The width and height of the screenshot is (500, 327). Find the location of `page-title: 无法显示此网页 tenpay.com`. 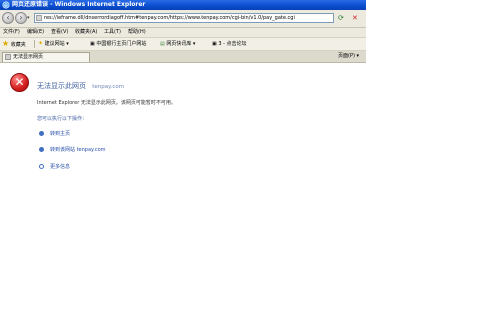

page-title: 无法显示此网页 tenpay.com is located at coordinates (80, 86).